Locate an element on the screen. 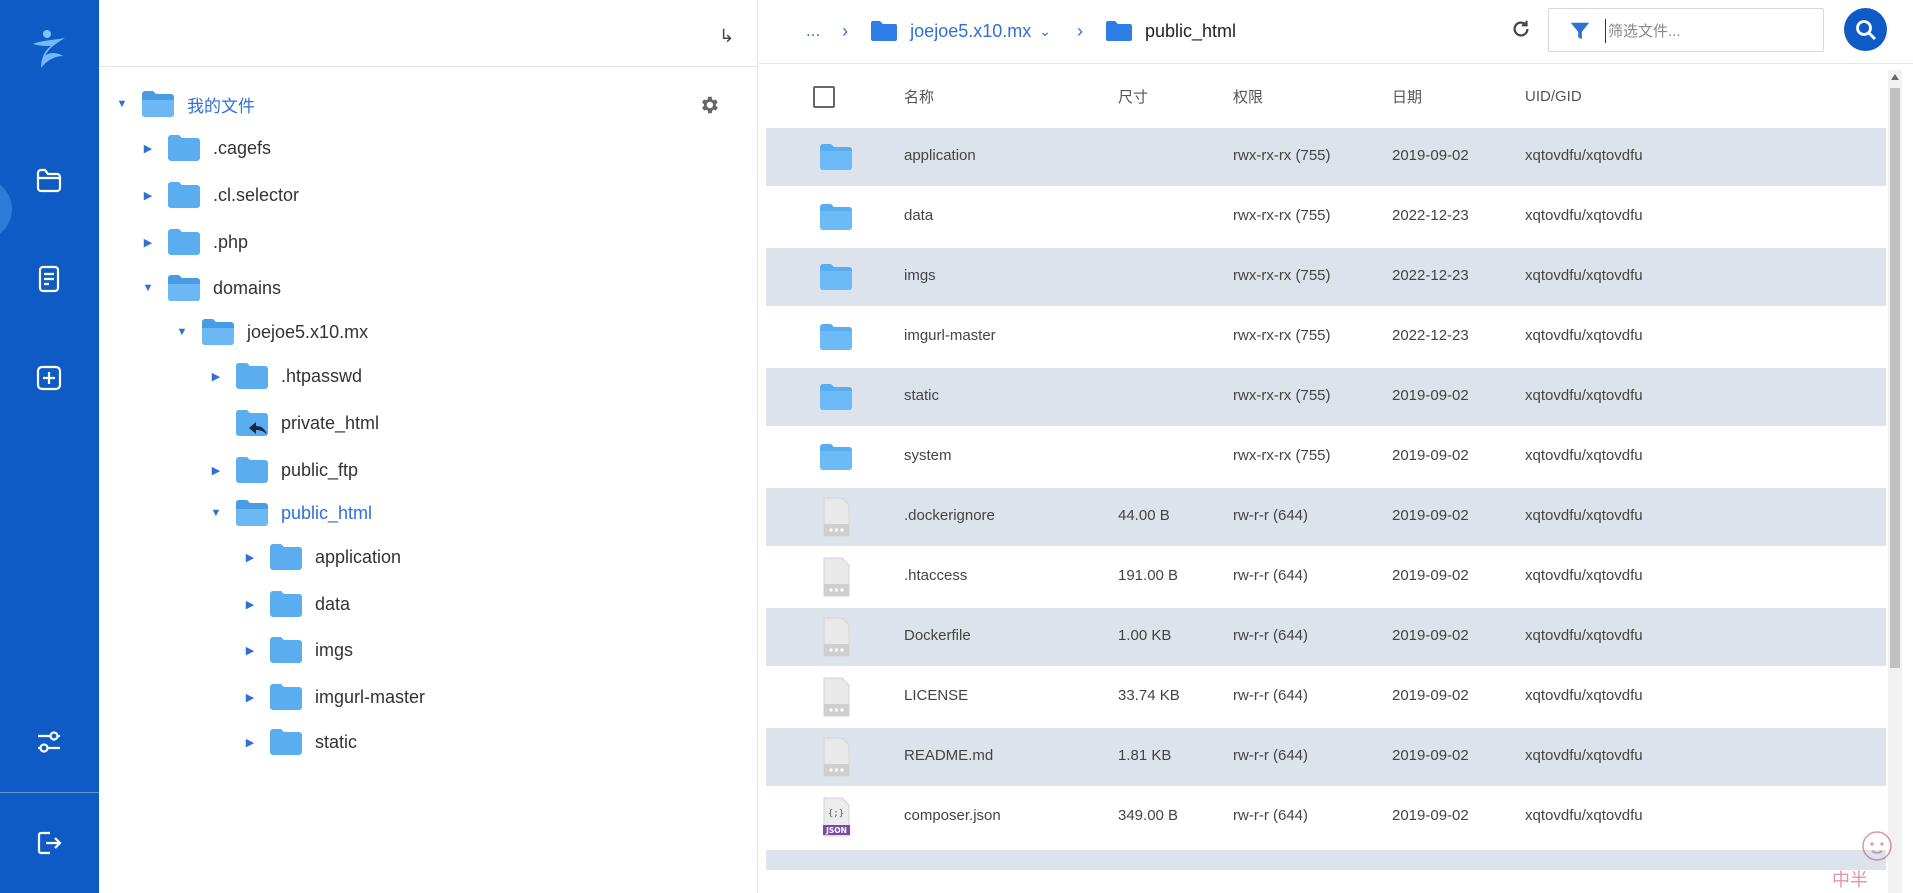  header-name: 名称 is located at coordinates (919, 96).